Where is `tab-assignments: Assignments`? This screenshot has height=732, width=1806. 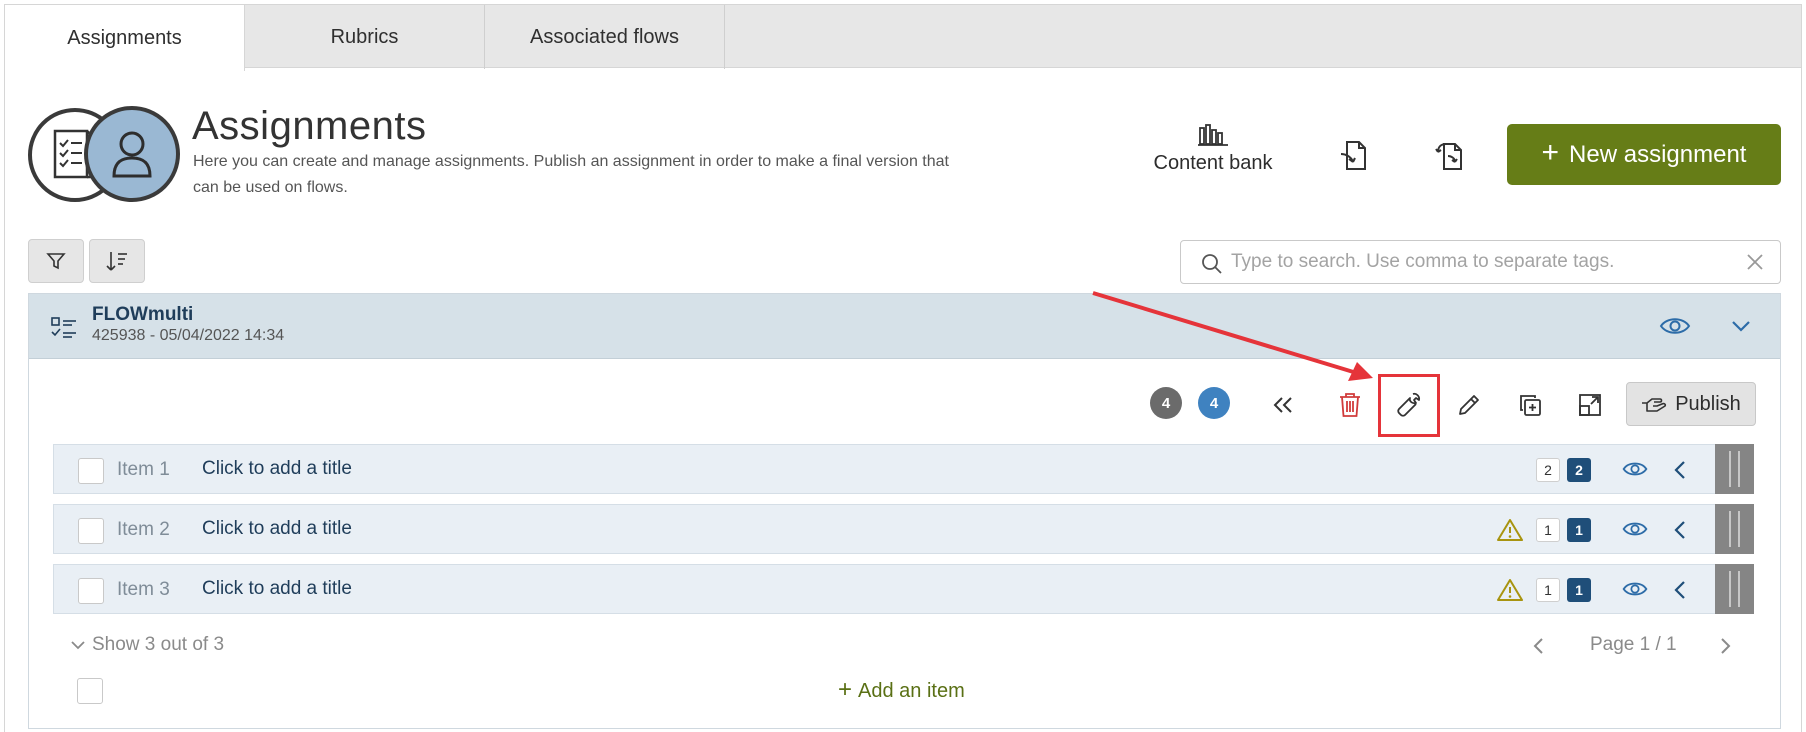
tab-assignments: Assignments is located at coordinates (125, 38).